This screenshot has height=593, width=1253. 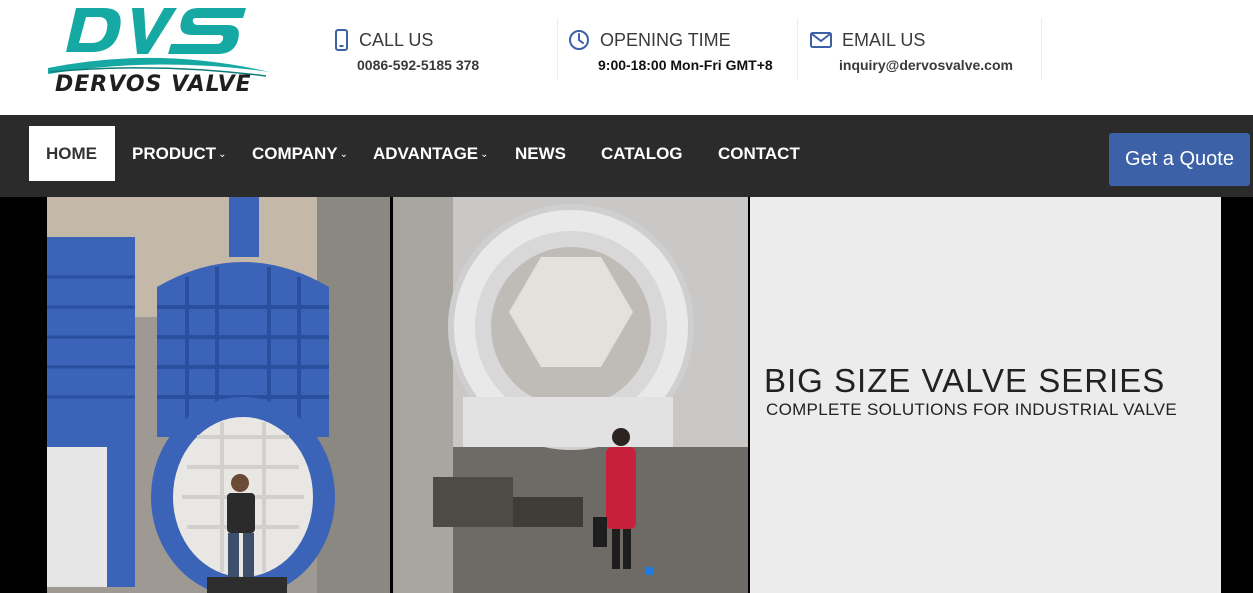 What do you see at coordinates (884, 40) in the screenshot?
I see `email-us-label: EMAIL US` at bounding box center [884, 40].